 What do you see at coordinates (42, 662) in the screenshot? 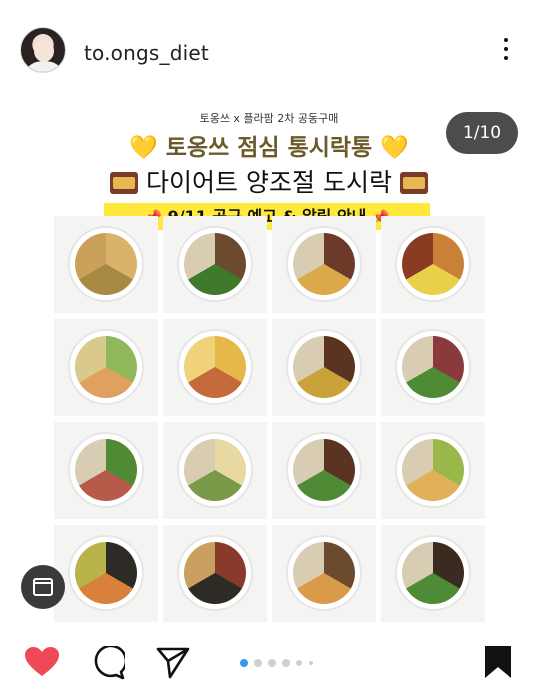
I see `heart-filled-icon` at bounding box center [42, 662].